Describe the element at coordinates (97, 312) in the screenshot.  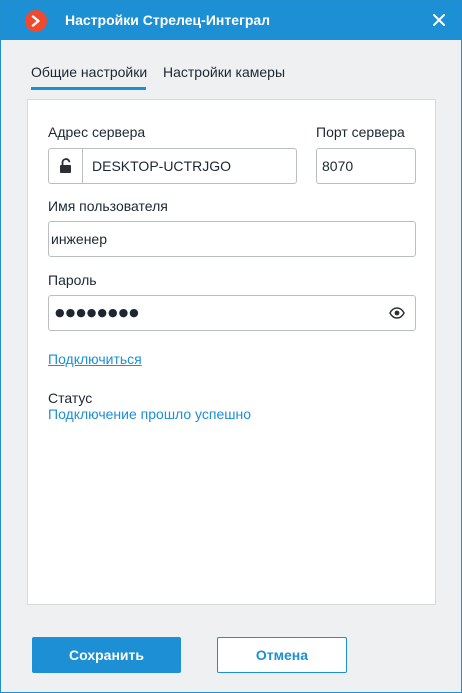
I see `password-masked-value: ●●●●●●●●` at that location.